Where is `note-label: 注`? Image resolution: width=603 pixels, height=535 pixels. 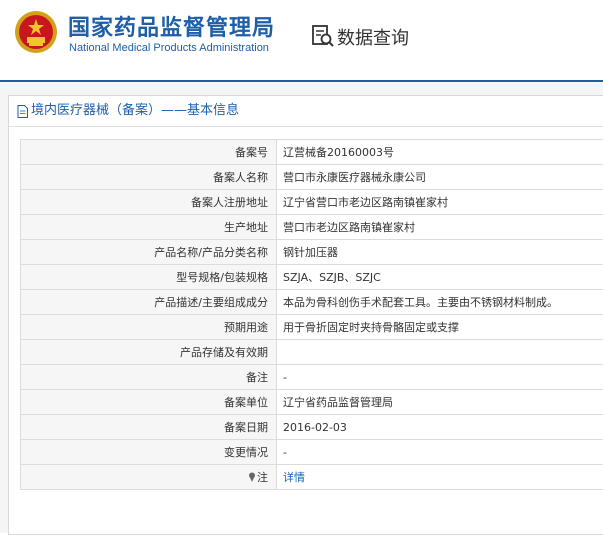 note-label: 注 is located at coordinates (262, 477).